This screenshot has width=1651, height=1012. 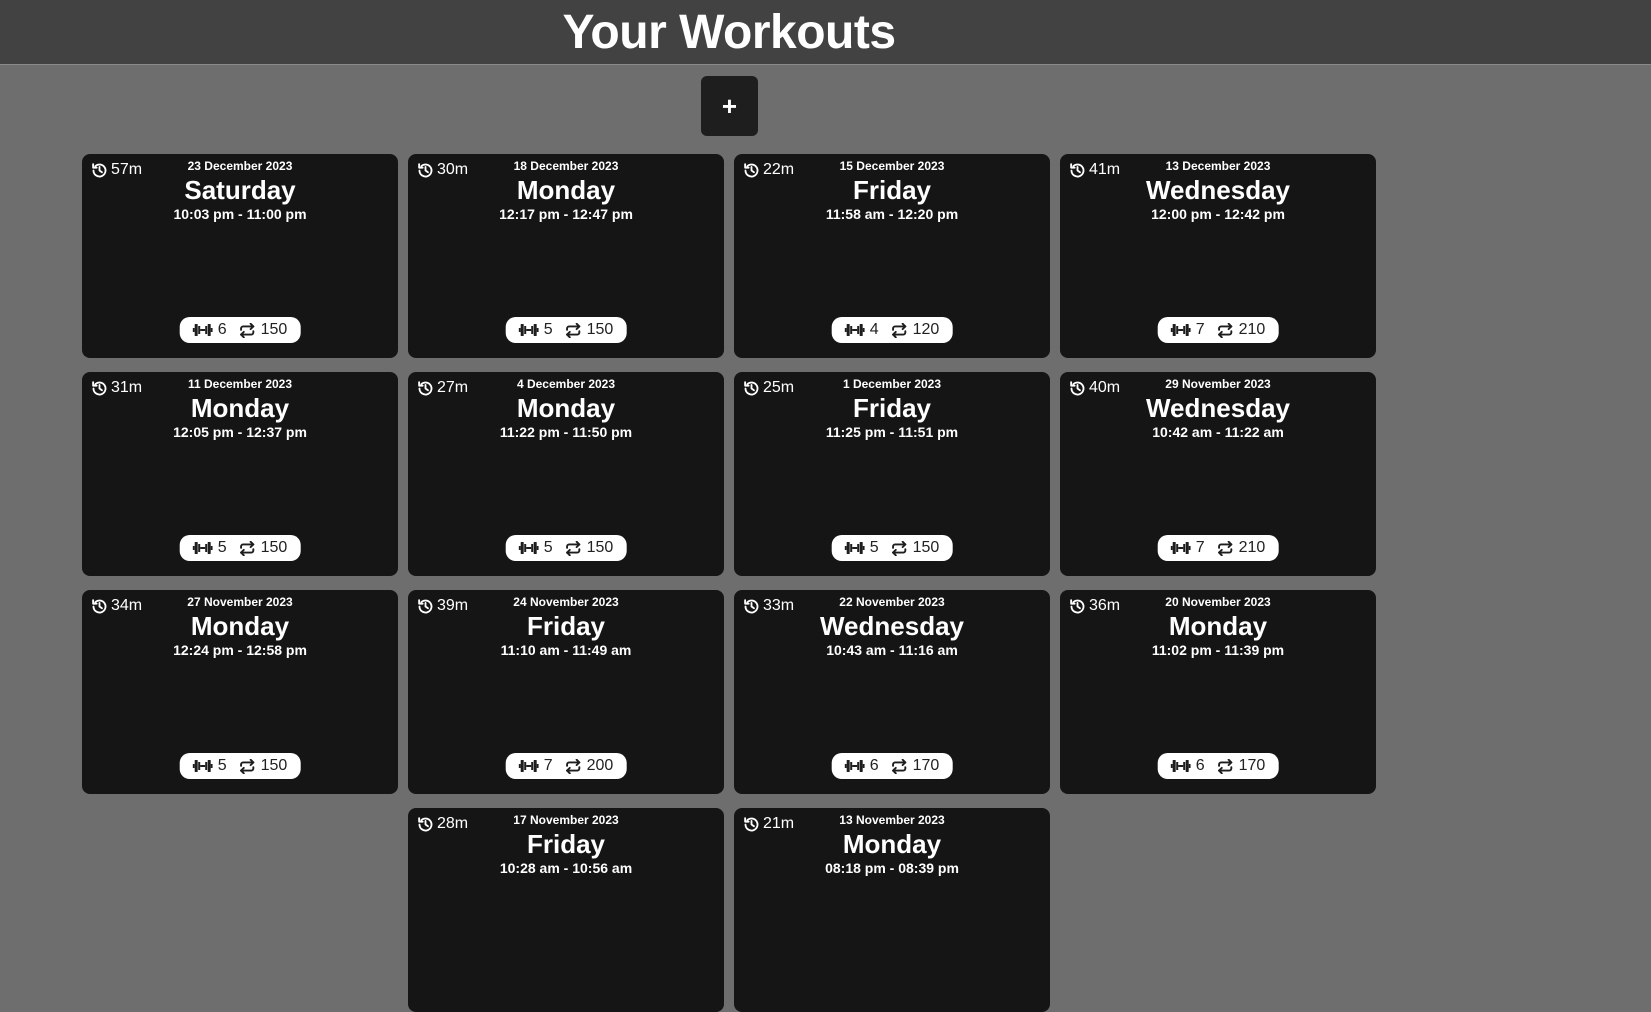 What do you see at coordinates (874, 329) in the screenshot?
I see `exercise-count-value: 4` at bounding box center [874, 329].